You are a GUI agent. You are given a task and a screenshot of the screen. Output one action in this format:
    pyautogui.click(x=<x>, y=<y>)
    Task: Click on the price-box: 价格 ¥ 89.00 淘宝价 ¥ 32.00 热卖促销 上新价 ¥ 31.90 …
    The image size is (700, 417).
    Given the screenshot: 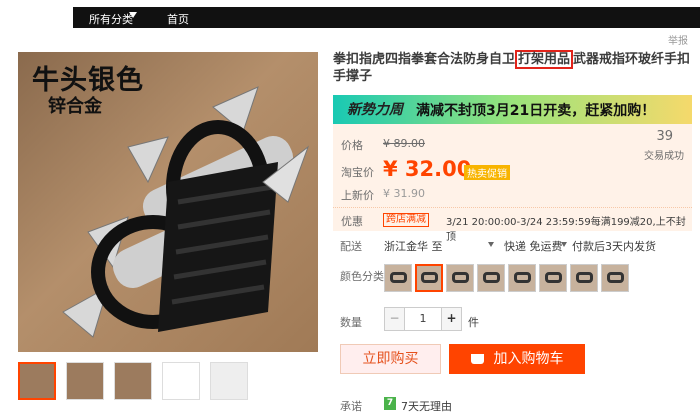 What is the action you would take?
    pyautogui.click(x=512, y=165)
    